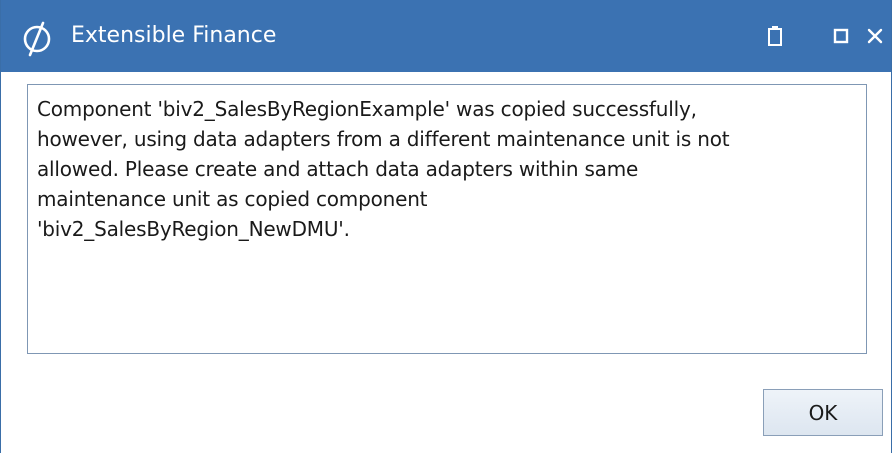 The width and height of the screenshot is (892, 453). I want to click on app-logo-icon, so click(37, 39).